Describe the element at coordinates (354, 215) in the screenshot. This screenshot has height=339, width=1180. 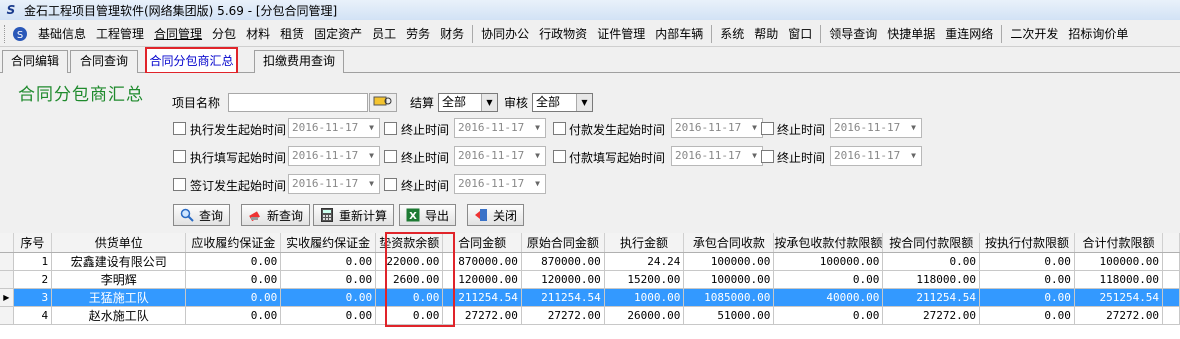
I see `recalculate-button: 重新计算` at that location.